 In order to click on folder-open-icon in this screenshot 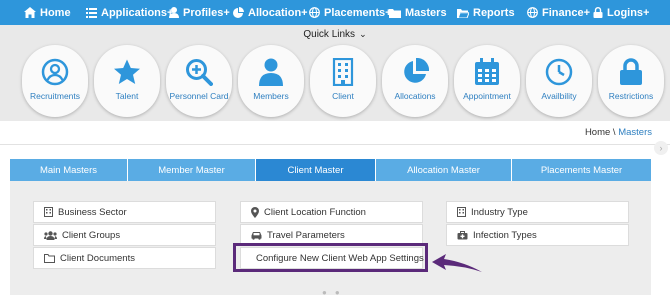, I will do `click(463, 13)`.